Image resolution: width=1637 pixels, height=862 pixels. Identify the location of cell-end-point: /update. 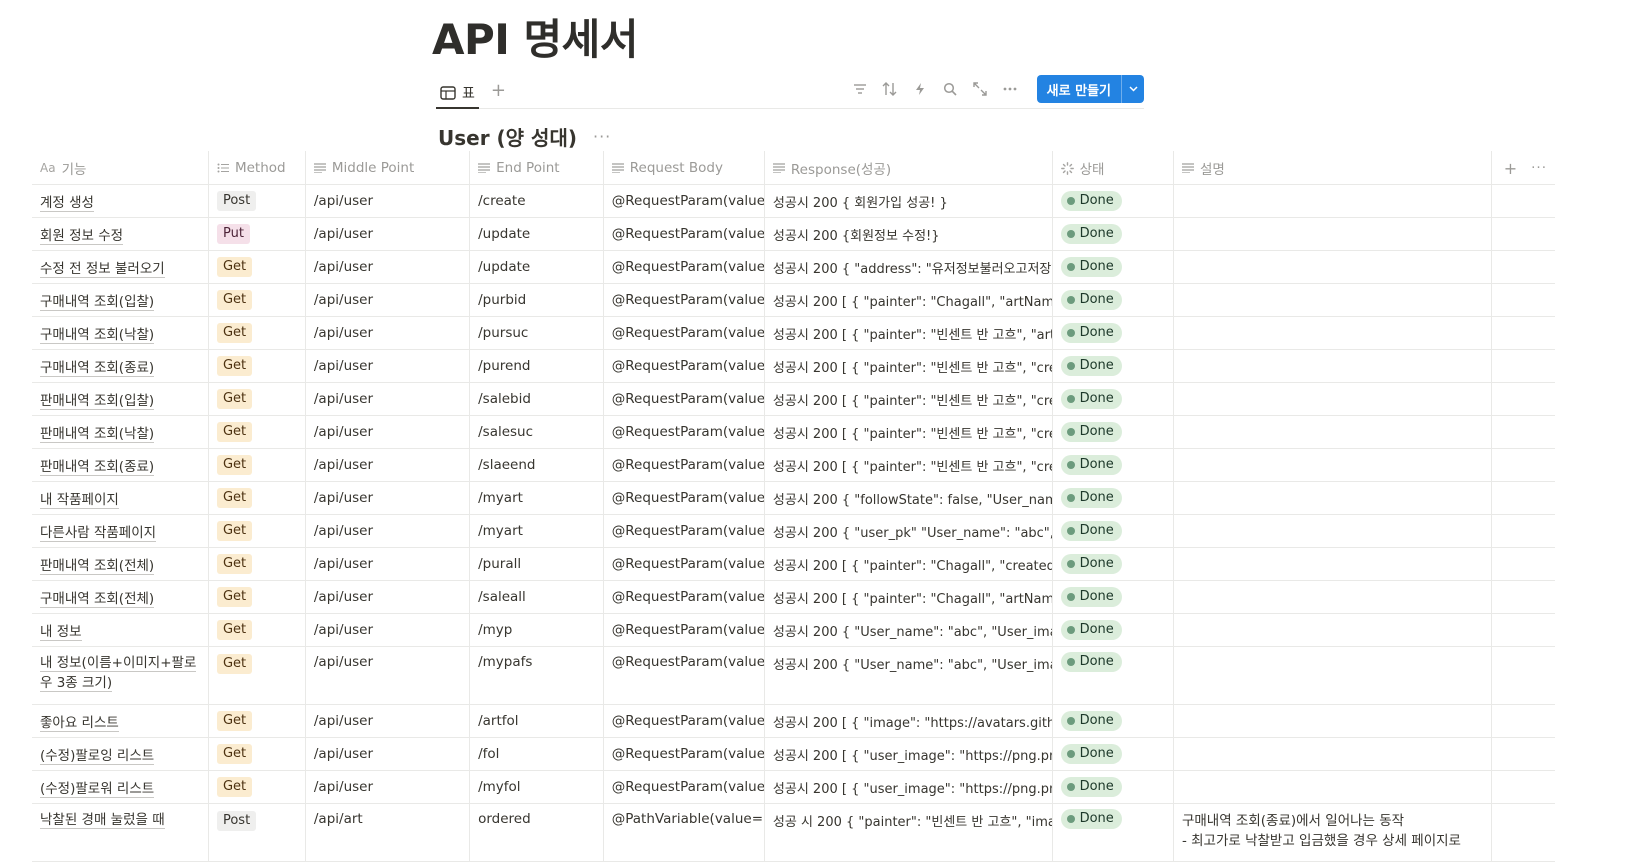
(536, 234).